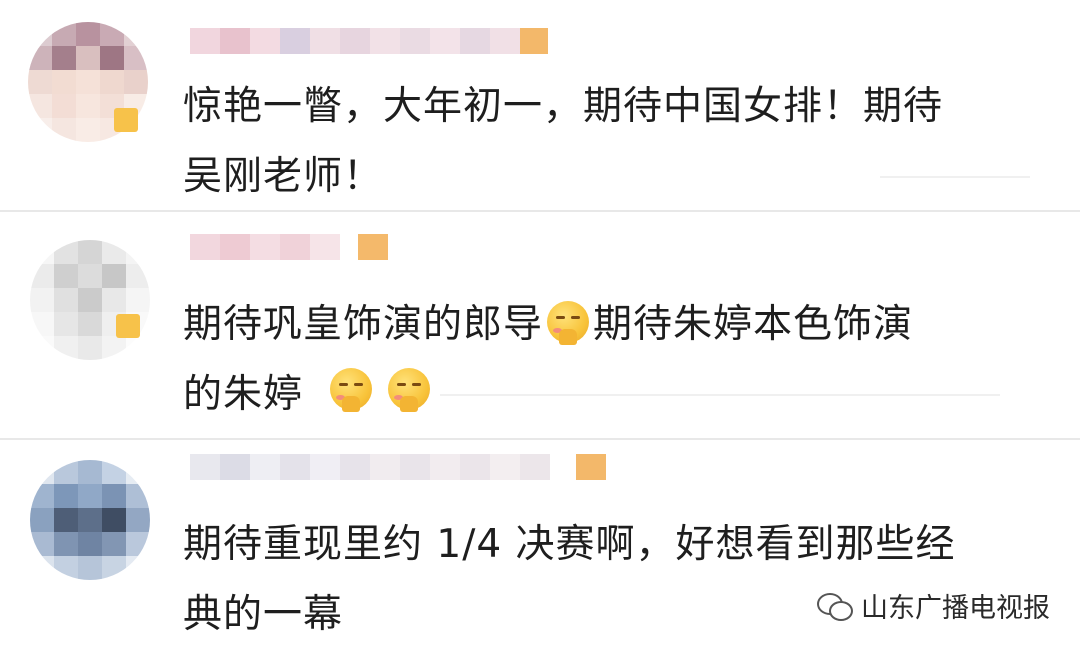 This screenshot has height=655, width=1080. What do you see at coordinates (835, 606) in the screenshot?
I see `wechat-icon` at bounding box center [835, 606].